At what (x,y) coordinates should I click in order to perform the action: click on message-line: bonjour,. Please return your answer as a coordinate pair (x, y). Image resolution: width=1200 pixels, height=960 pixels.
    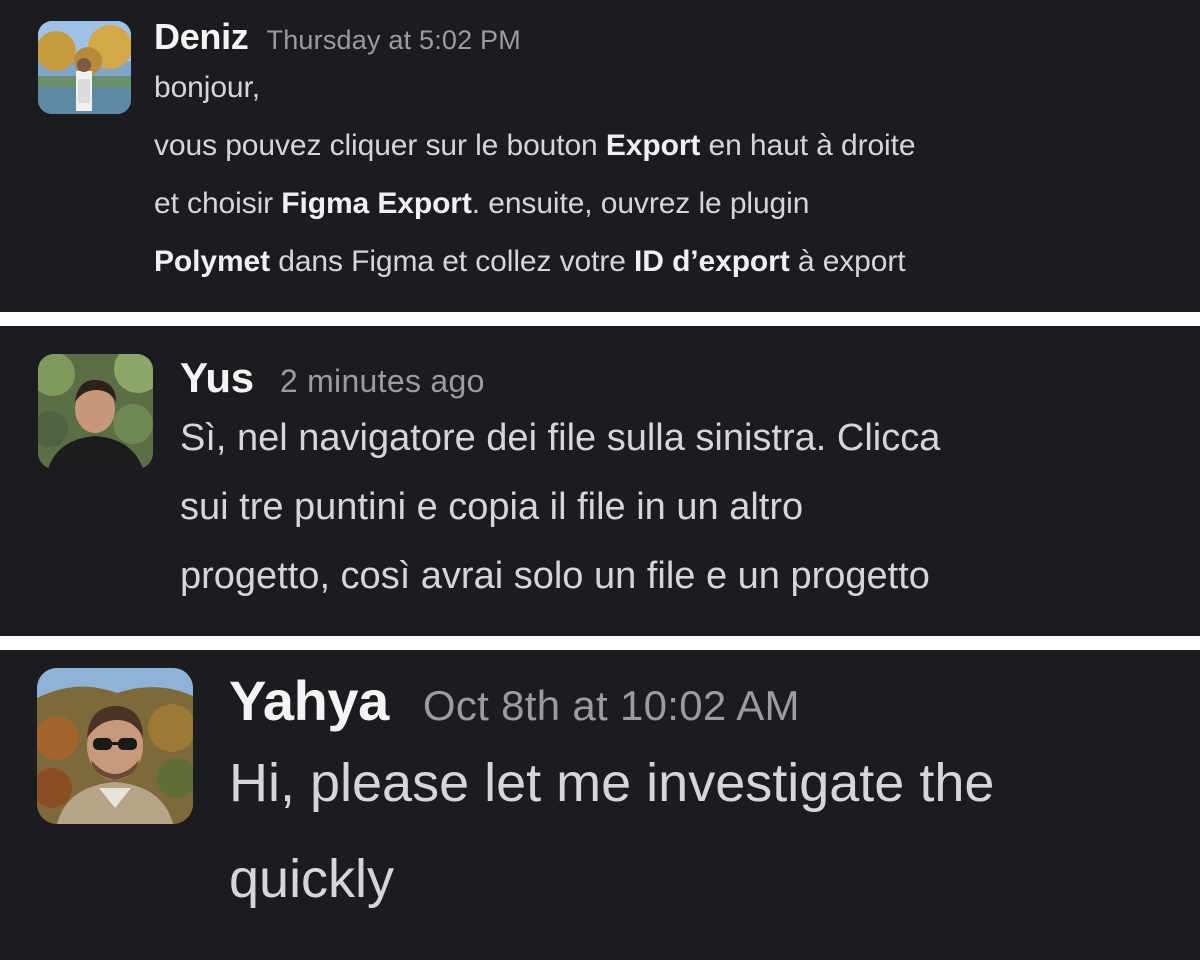
    Looking at the image, I should click on (207, 87).